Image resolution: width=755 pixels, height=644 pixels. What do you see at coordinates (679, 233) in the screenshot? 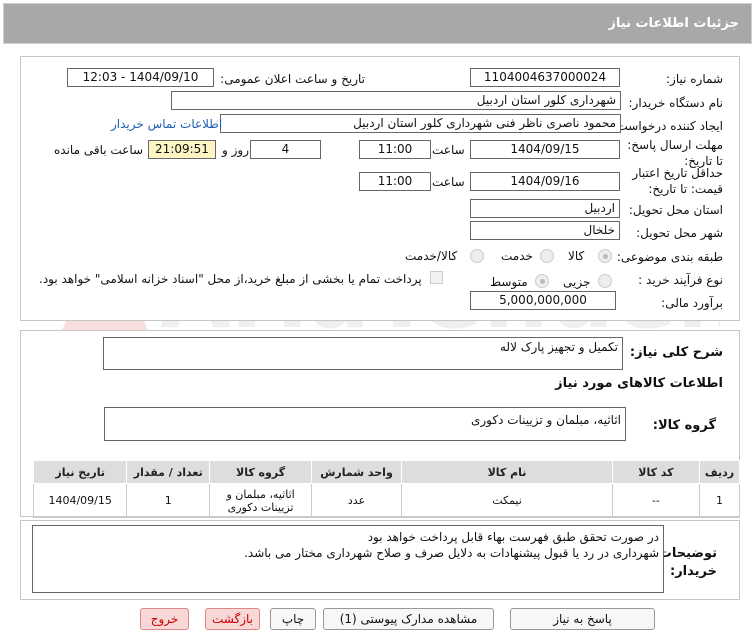
I see `city-label: شهر محل تحویل:` at bounding box center [679, 233].